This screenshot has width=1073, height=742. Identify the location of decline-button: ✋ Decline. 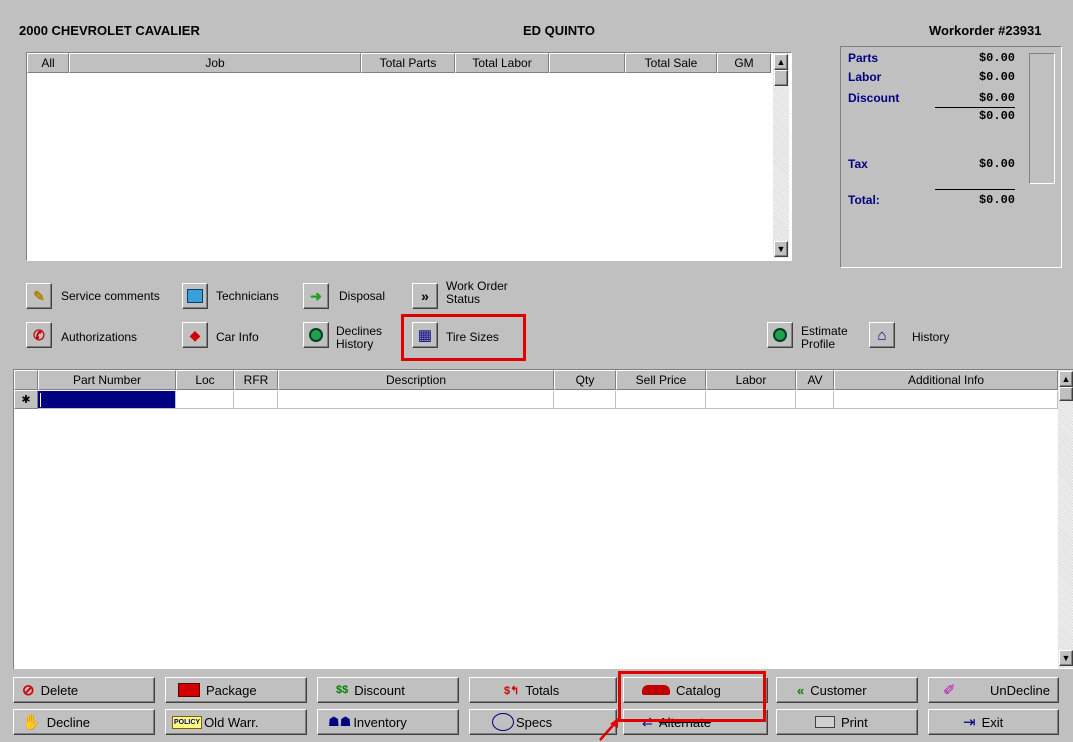
(84, 722).